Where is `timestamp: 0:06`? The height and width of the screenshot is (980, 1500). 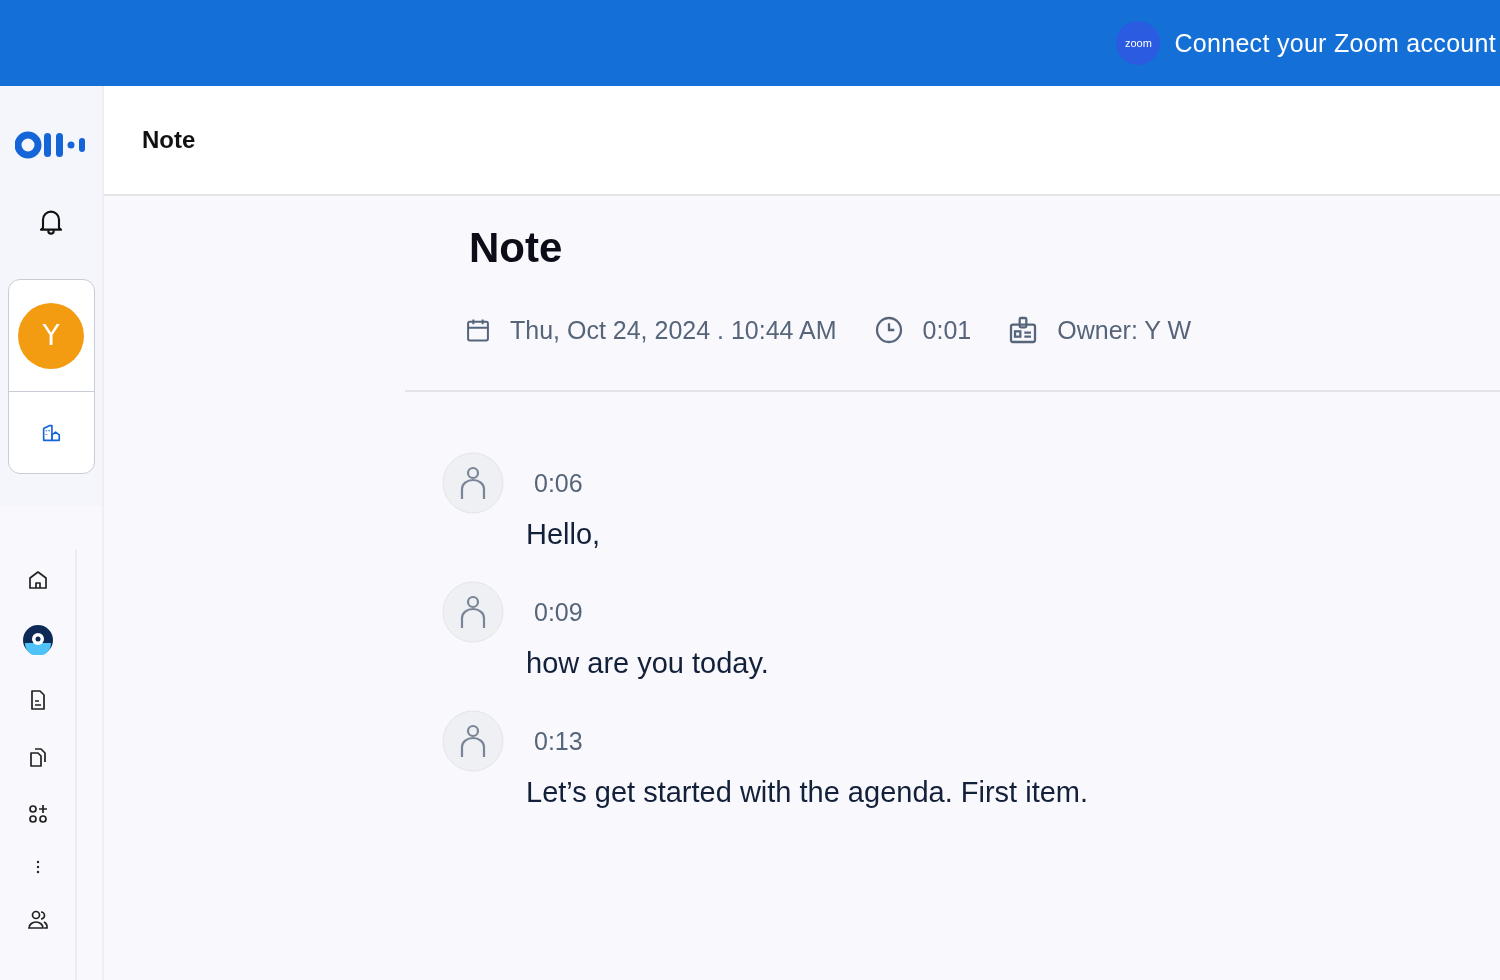 timestamp: 0:06 is located at coordinates (558, 483).